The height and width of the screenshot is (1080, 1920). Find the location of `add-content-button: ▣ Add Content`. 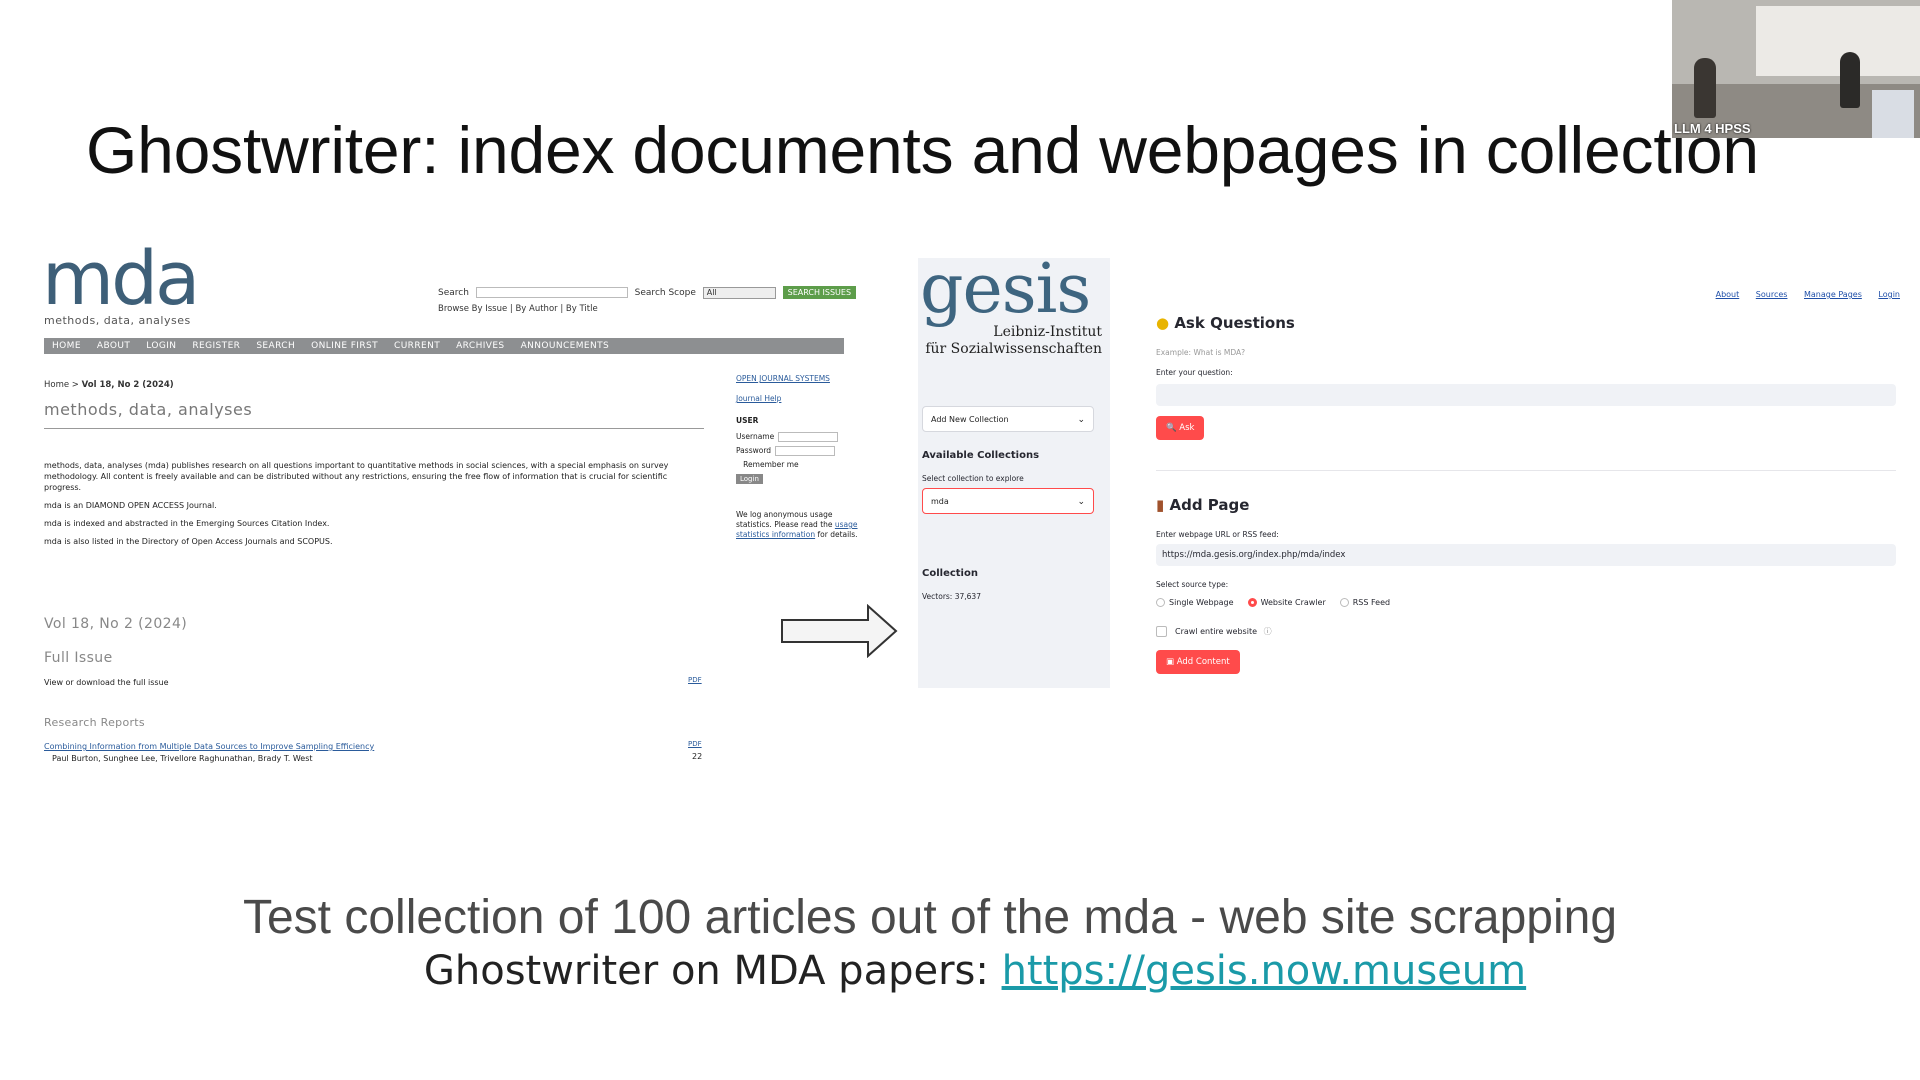

add-content-button: ▣ Add Content is located at coordinates (1198, 662).